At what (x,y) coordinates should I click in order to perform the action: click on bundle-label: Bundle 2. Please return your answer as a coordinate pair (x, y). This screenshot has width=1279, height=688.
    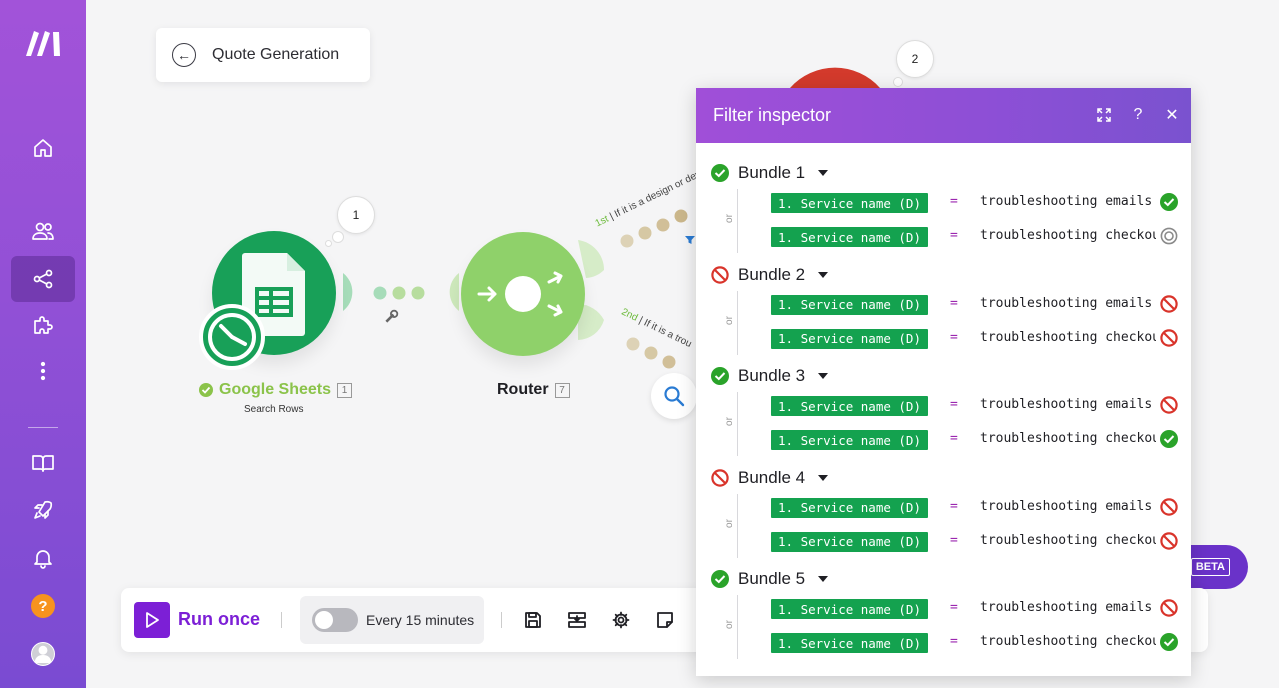
    Looking at the image, I should click on (772, 274).